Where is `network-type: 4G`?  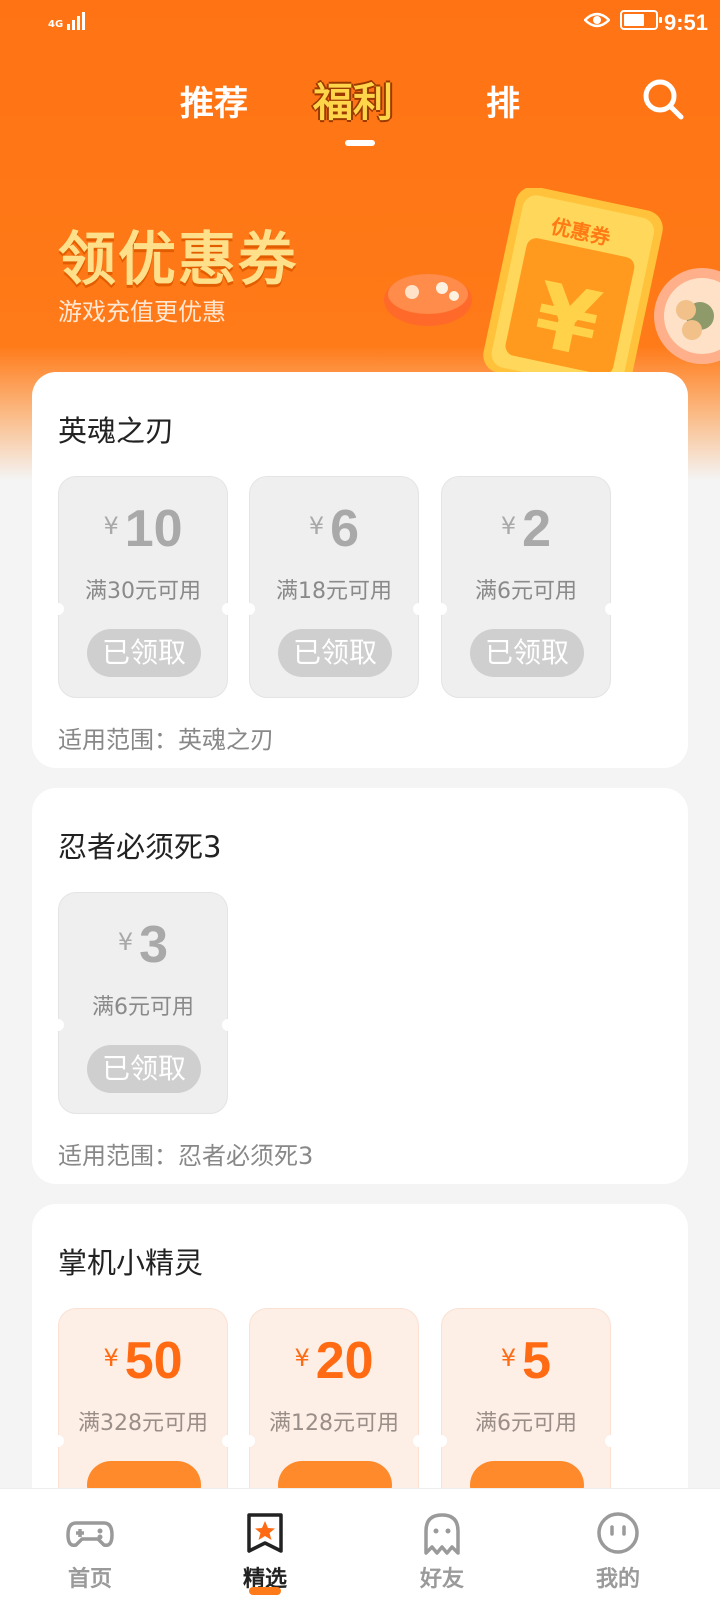 network-type: 4G is located at coordinates (56, 24).